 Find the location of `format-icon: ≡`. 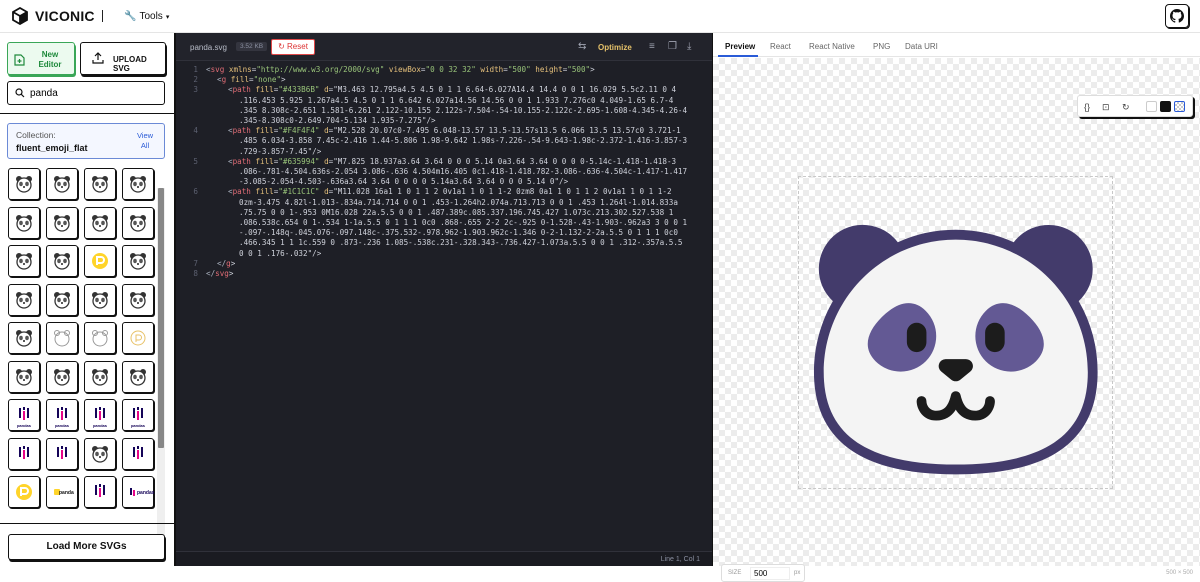

format-icon: ≡ is located at coordinates (652, 46).